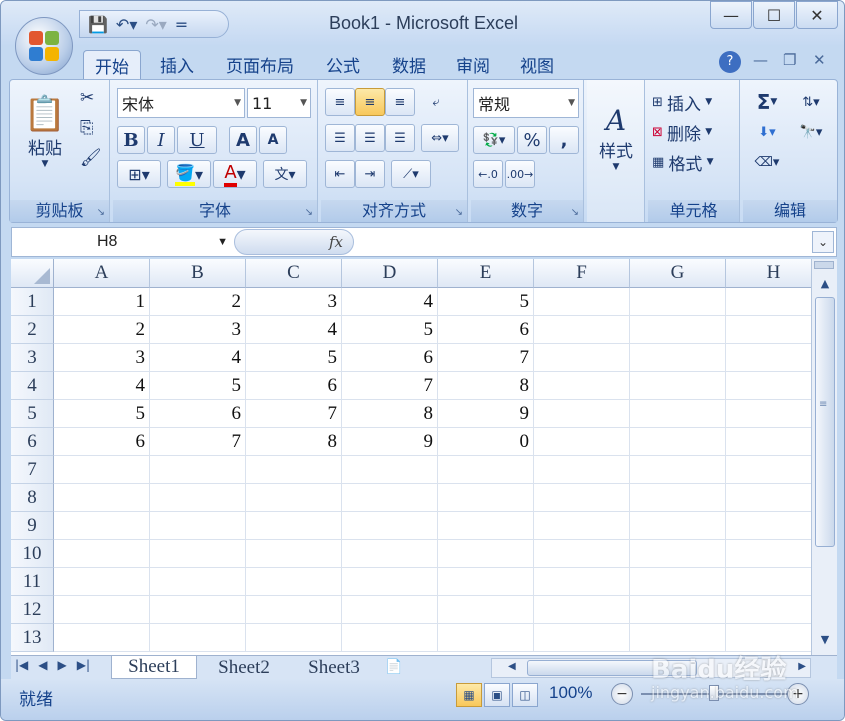 This screenshot has height=721, width=845. What do you see at coordinates (139, 174) in the screenshot?
I see `borders-button: ⊞▾` at bounding box center [139, 174].